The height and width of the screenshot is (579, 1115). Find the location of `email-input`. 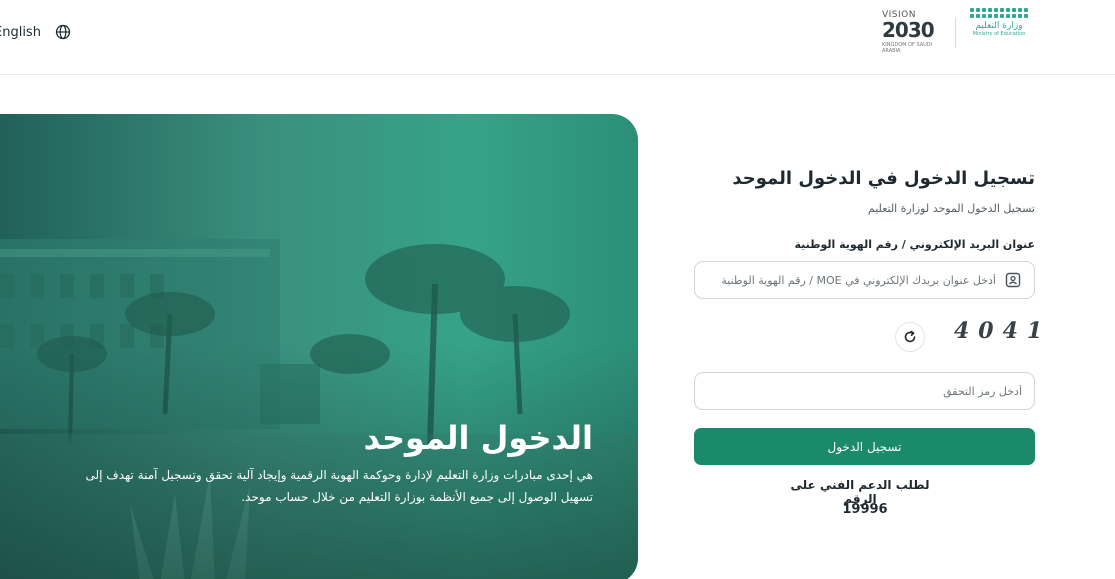

email-input is located at coordinates (856, 280).